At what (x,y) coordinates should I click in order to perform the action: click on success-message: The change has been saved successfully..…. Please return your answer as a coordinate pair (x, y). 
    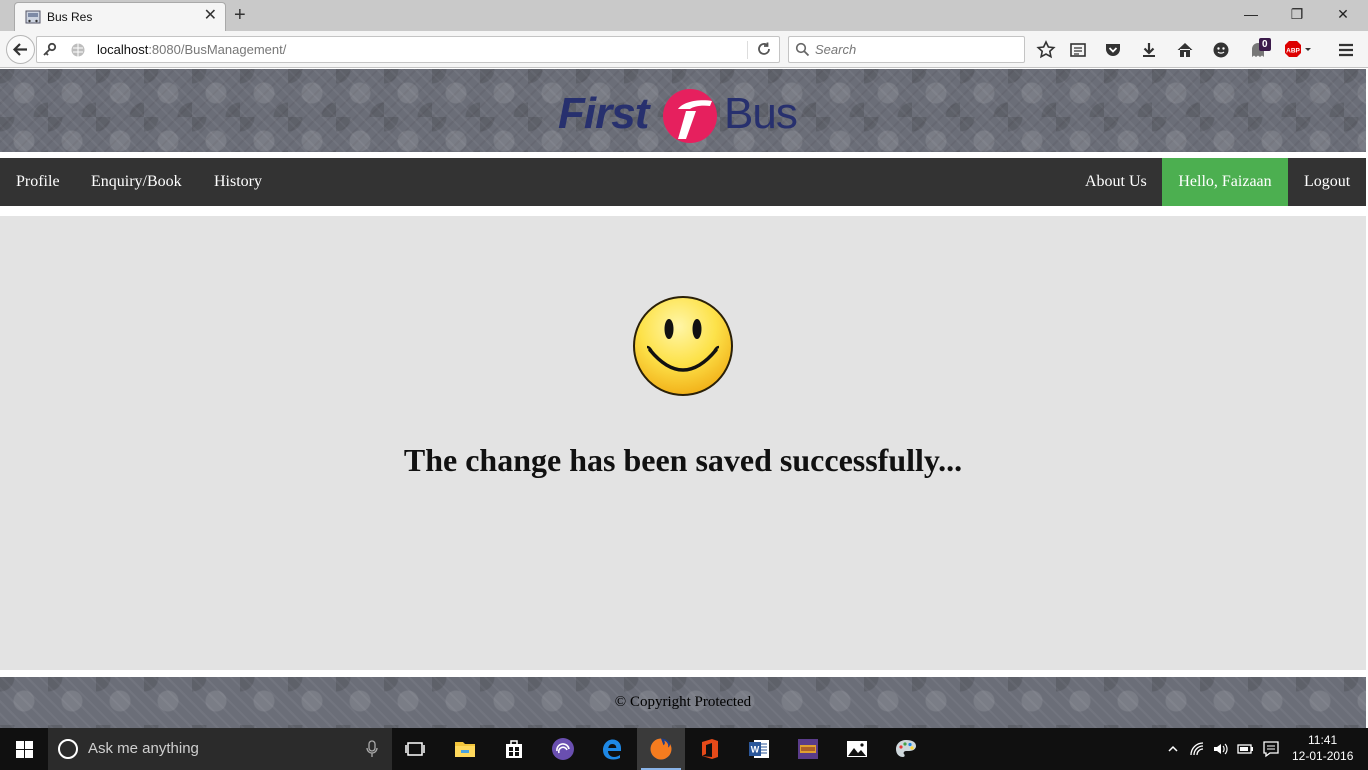
    Looking at the image, I should click on (683, 460).